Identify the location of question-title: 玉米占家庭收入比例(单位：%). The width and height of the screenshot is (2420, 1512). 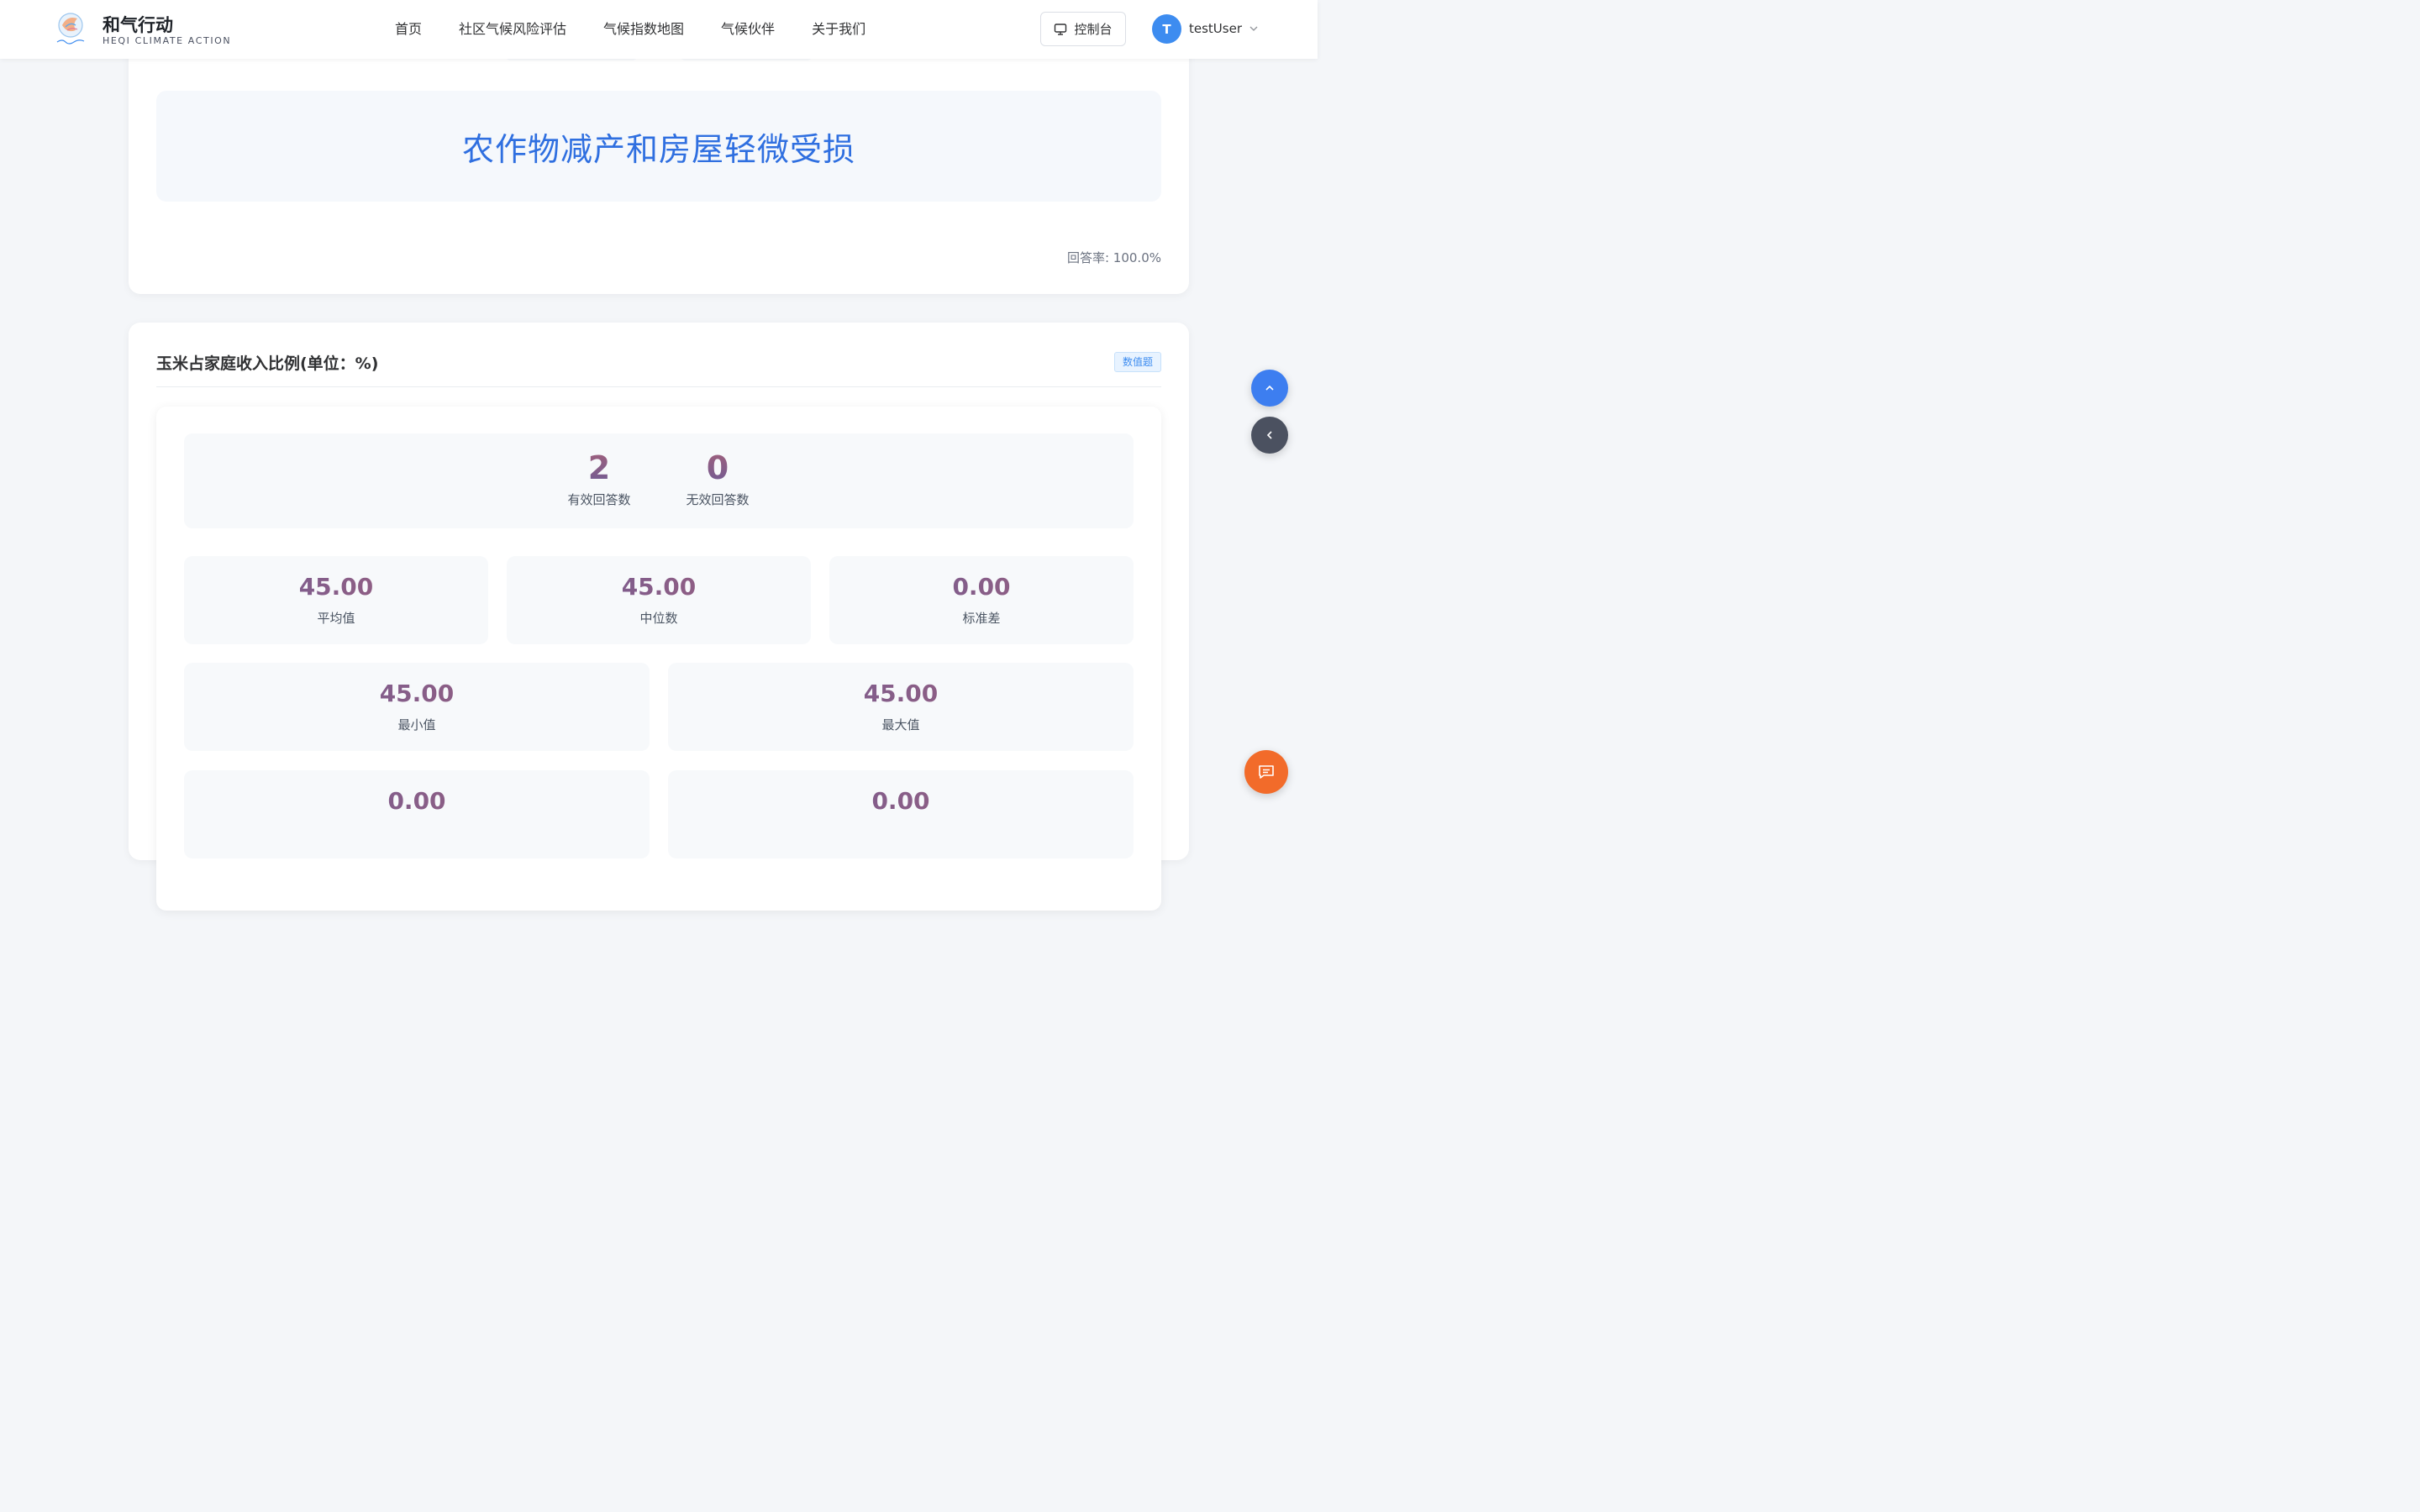
(268, 363).